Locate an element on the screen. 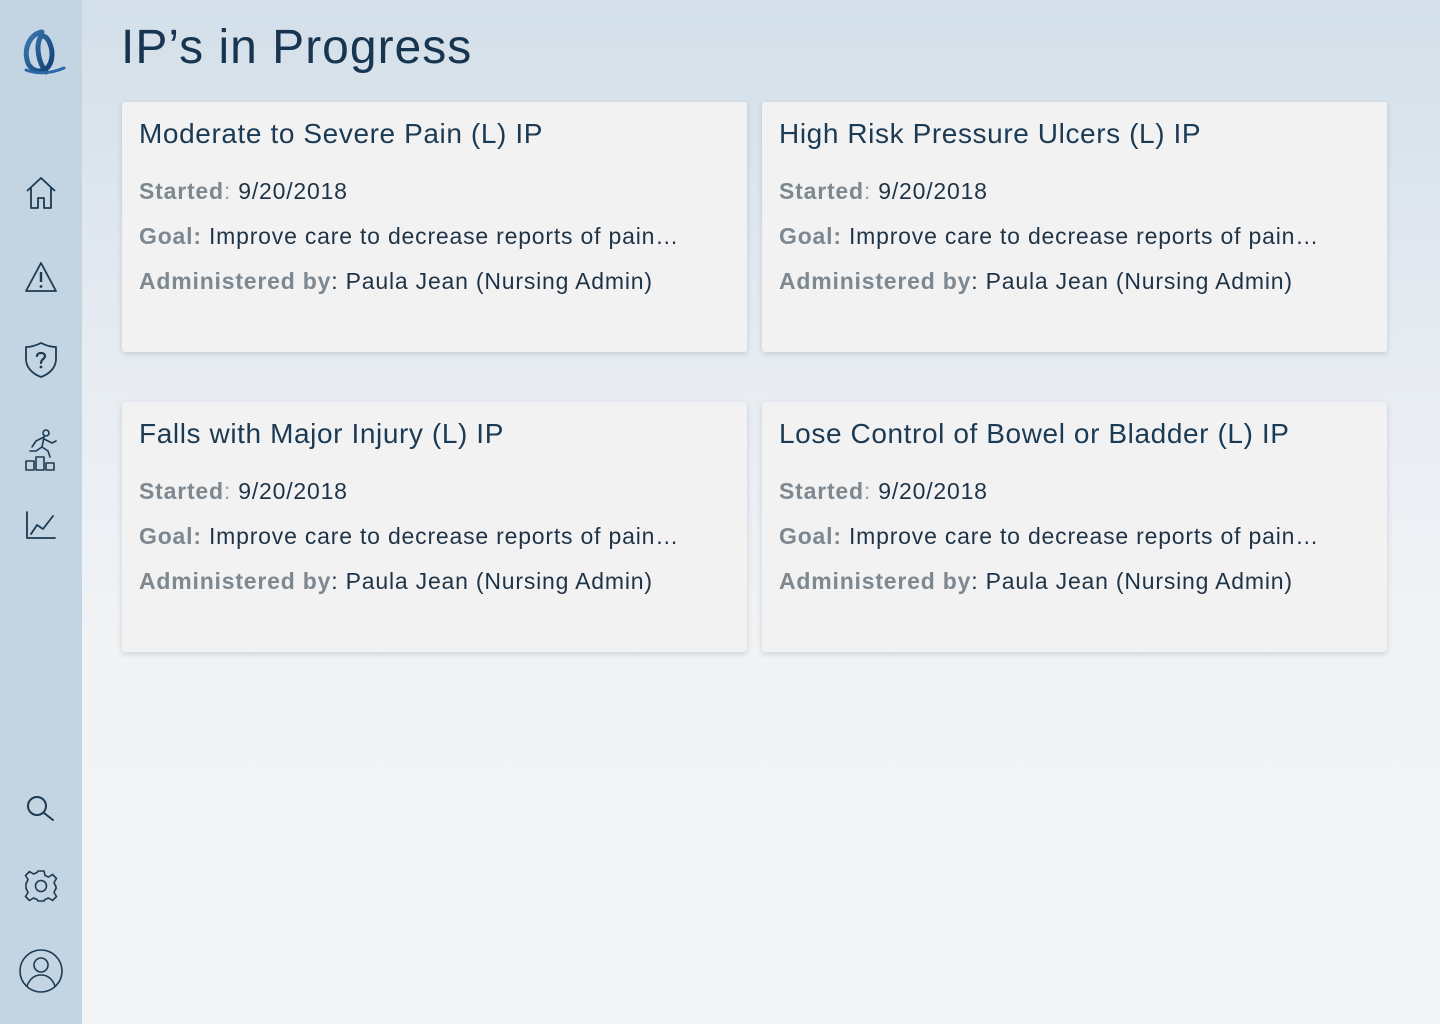 Image resolution: width=1440 pixels, height=1024 pixels. search-icon is located at coordinates (41, 808).